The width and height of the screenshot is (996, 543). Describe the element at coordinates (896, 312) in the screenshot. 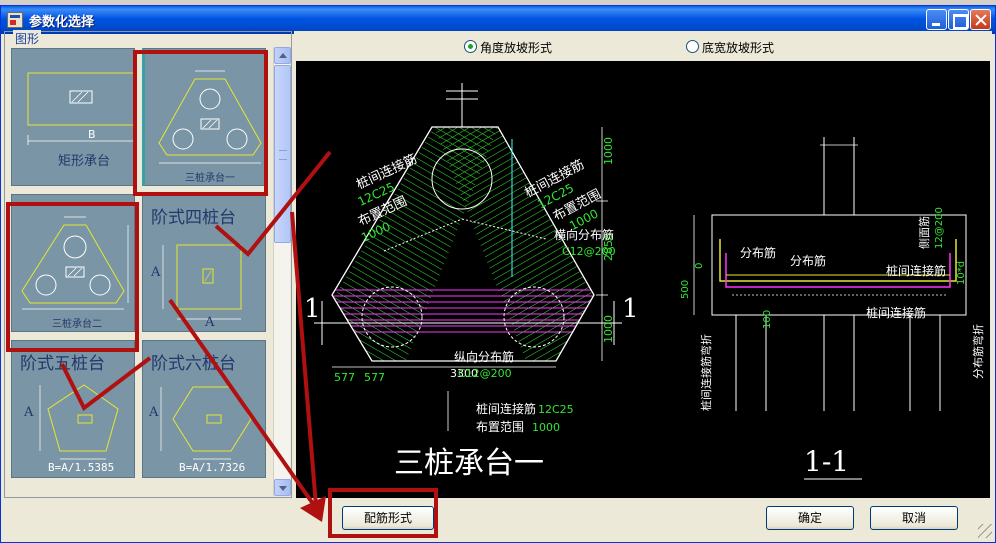

I see `section-link-bottom: 桩间连接筋` at that location.